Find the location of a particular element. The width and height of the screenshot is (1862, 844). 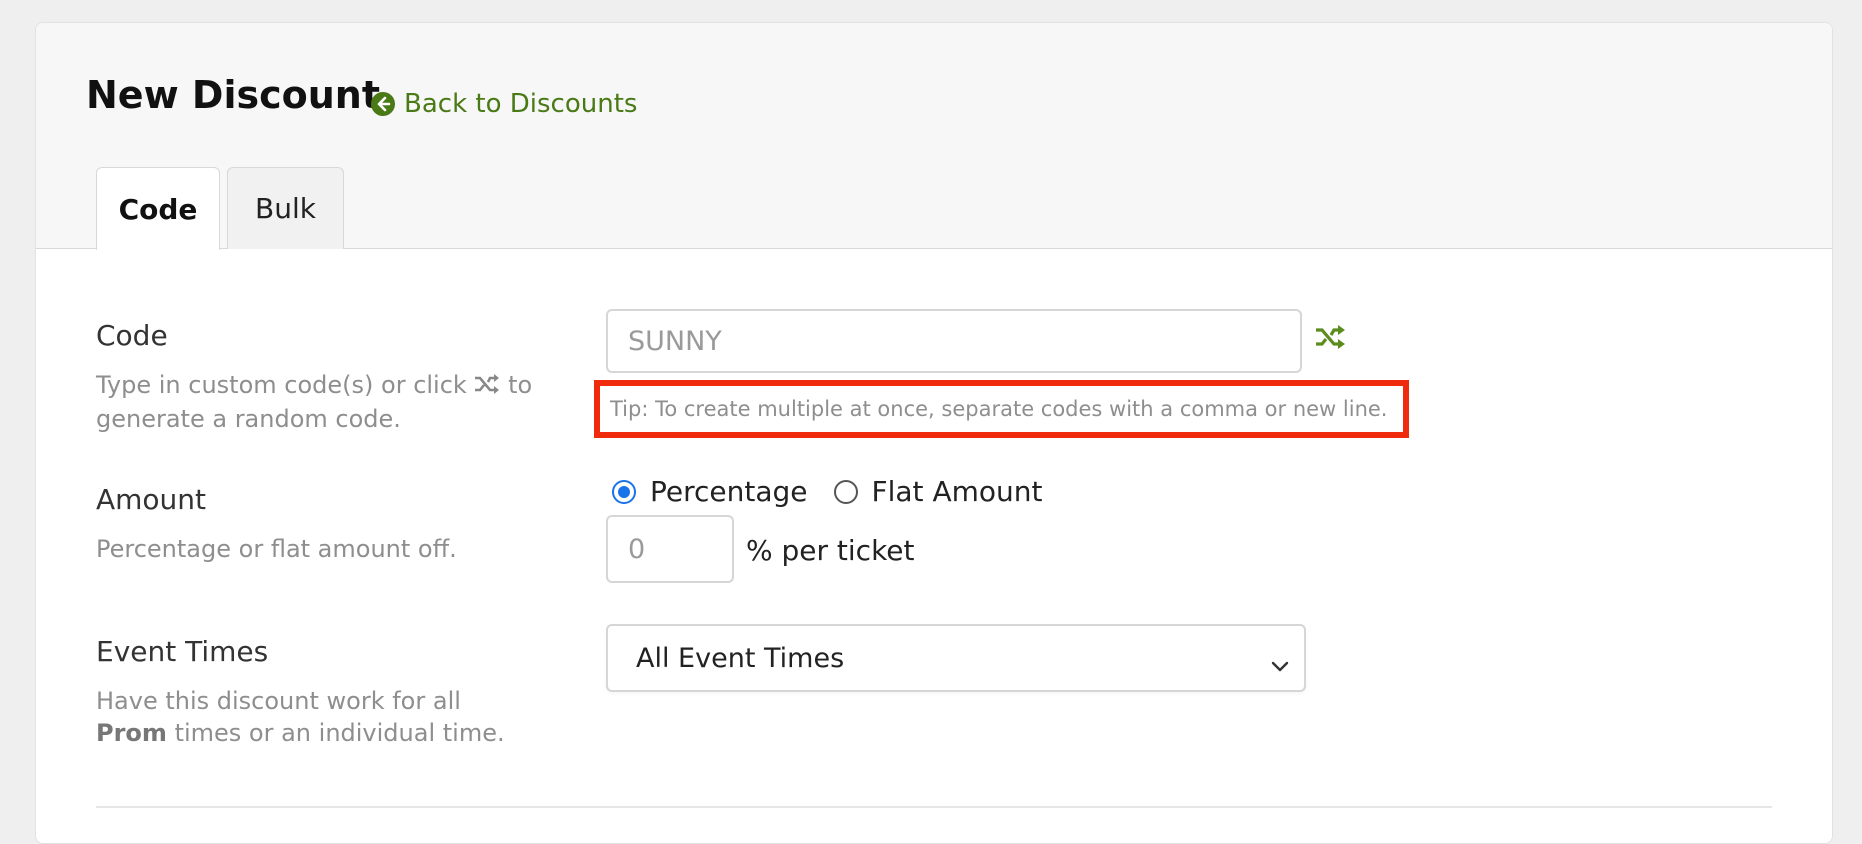

tab-bulk-label: Bulk is located at coordinates (285, 208).